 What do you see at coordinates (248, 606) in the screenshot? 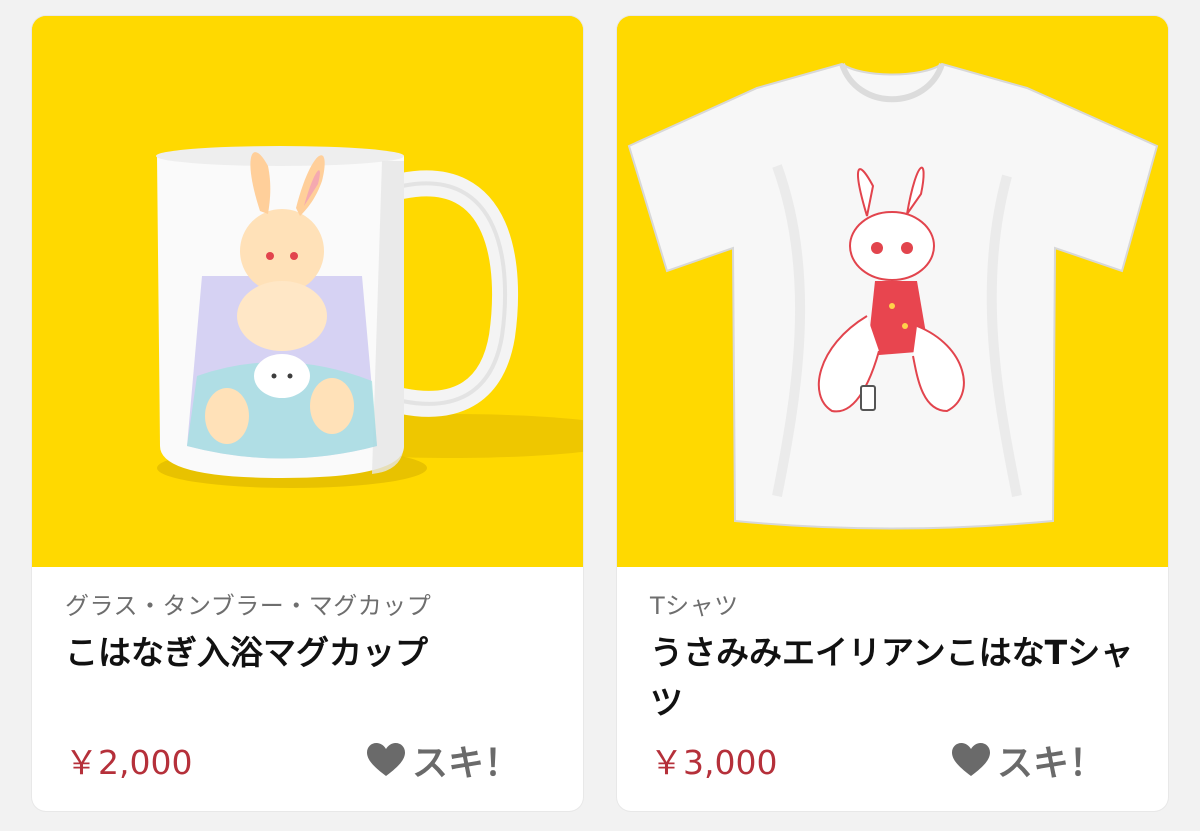
I see `product-category: グラス・タンブラー・マグカップ` at bounding box center [248, 606].